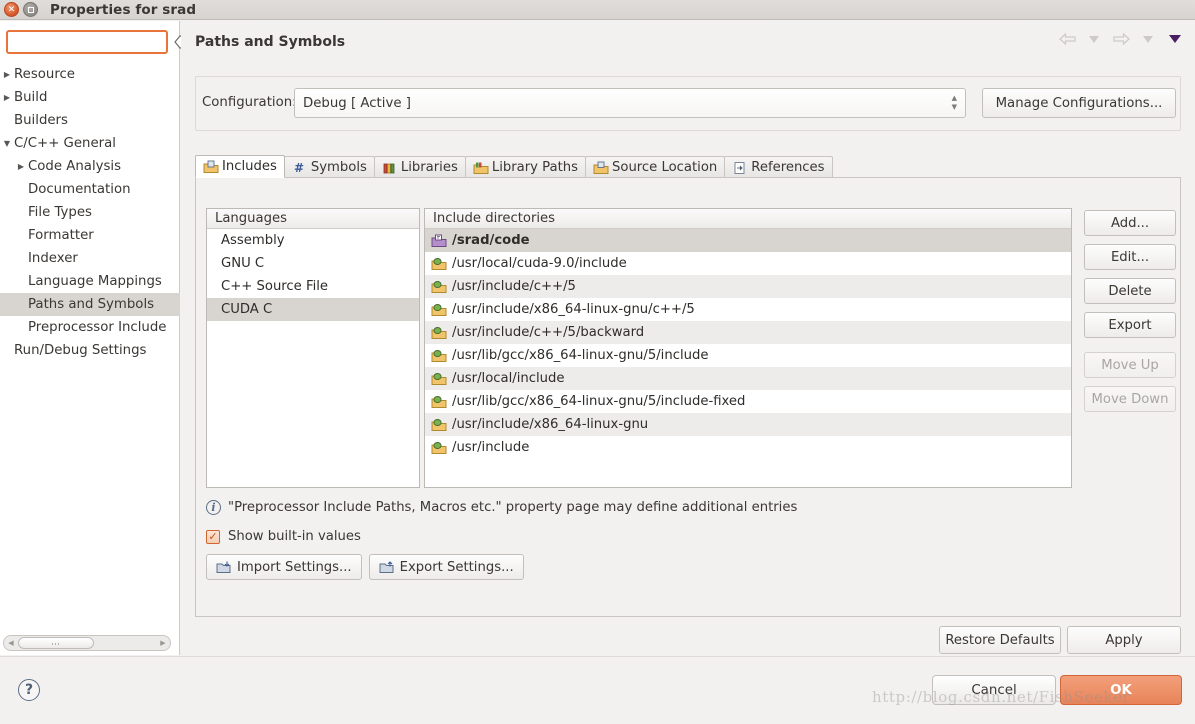 The image size is (1195, 724). I want to click on include-directory-path: /usr/lib/gcc/x86_64-linux-gnu/5/include, so click(580, 355).